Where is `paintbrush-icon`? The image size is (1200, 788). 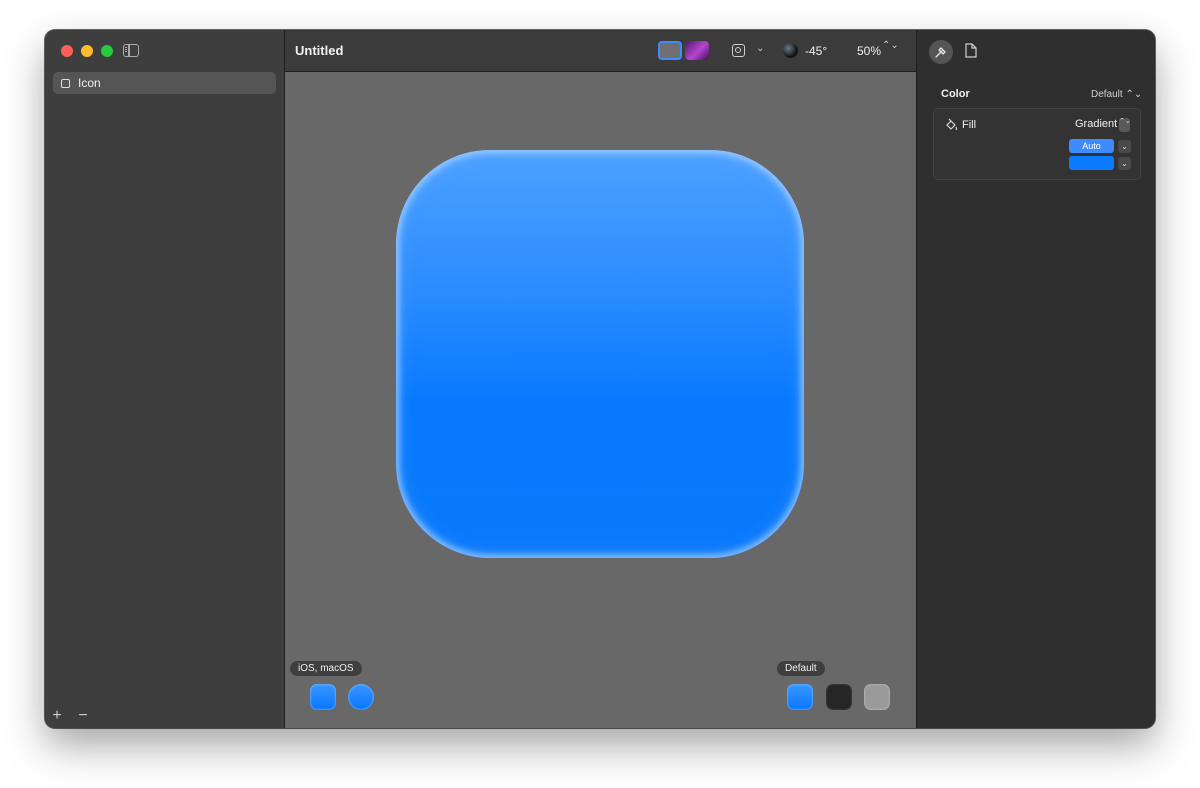
paintbrush-icon is located at coordinates (941, 52).